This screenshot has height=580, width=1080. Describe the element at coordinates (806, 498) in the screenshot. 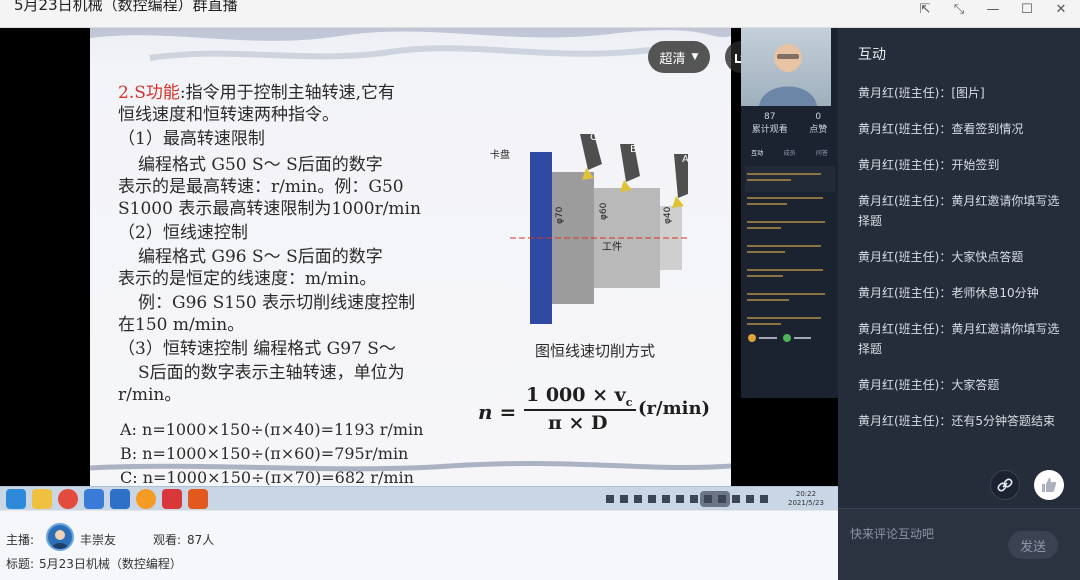

I see `system-clock: 20:22 2021/5/23` at that location.